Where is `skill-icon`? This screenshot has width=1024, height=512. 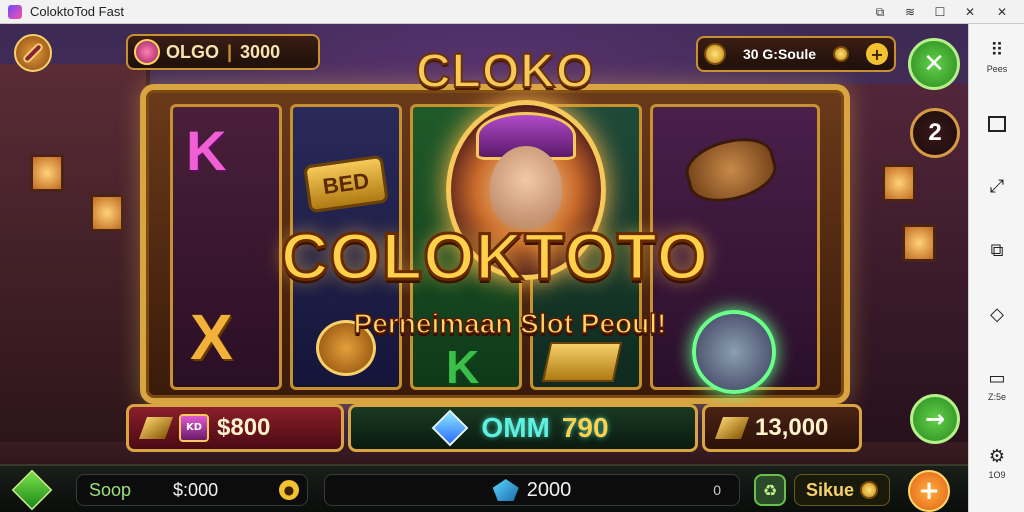
skill-icon is located at coordinates (869, 490).